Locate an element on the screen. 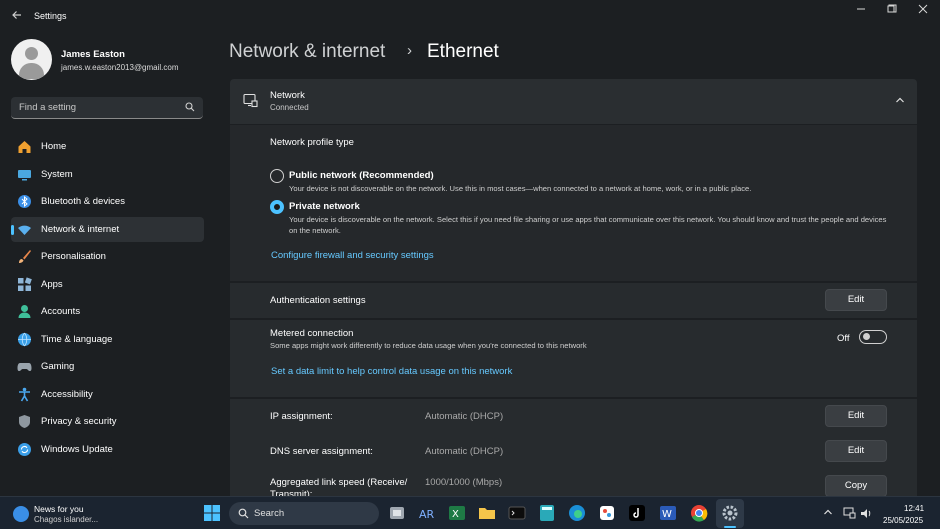 The image size is (940, 529). sidebar-item-personalisation: Personalisation is located at coordinates (107, 256).